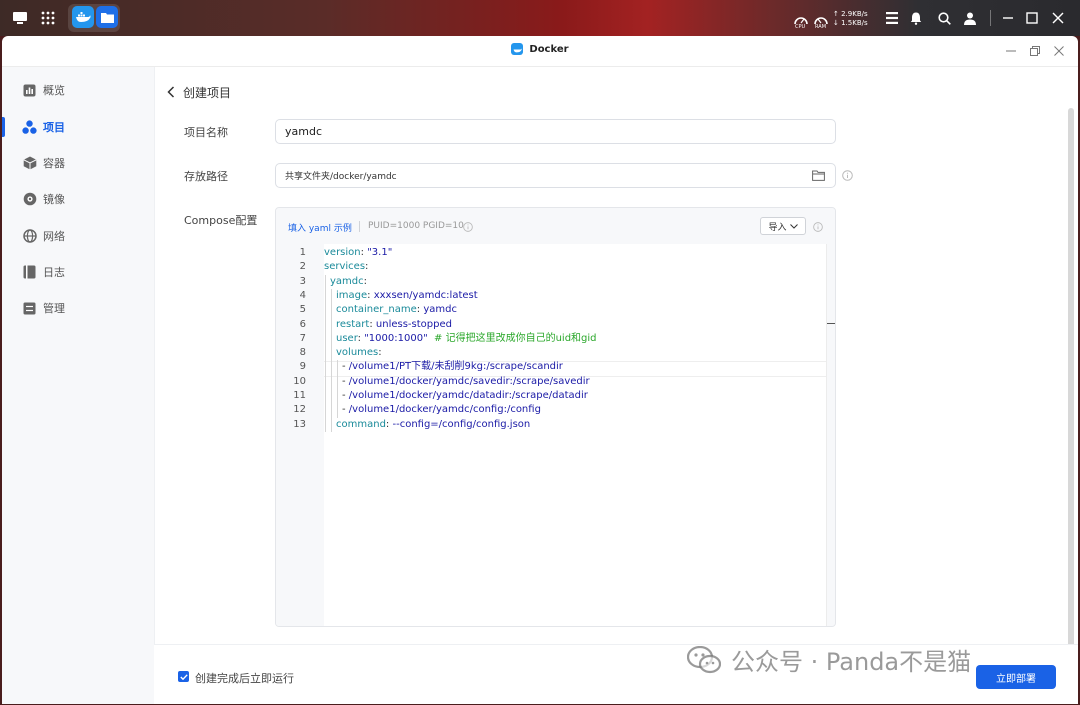  I want to click on sidebar-item-label: 概览, so click(54, 90).